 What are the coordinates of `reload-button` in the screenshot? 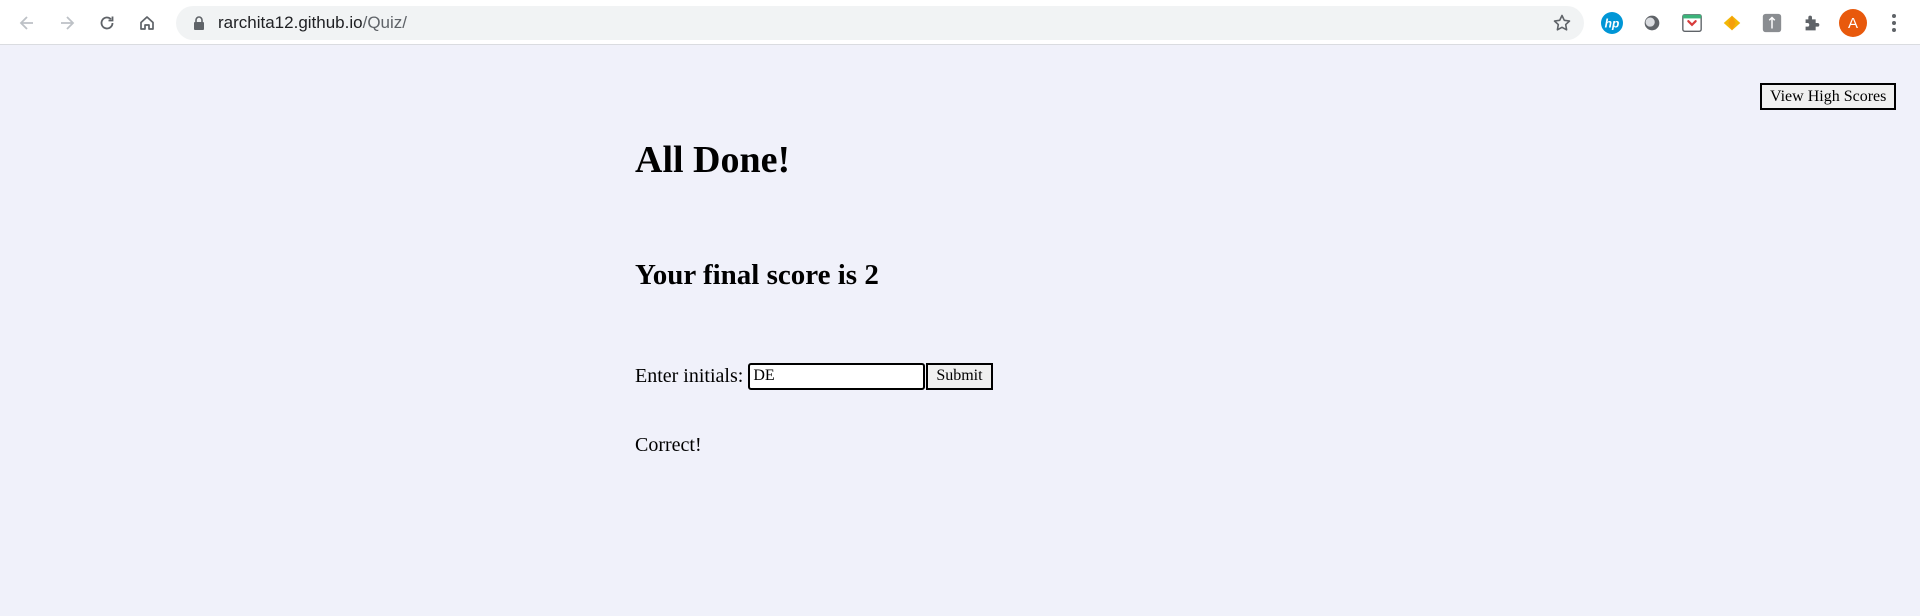 It's located at (107, 23).